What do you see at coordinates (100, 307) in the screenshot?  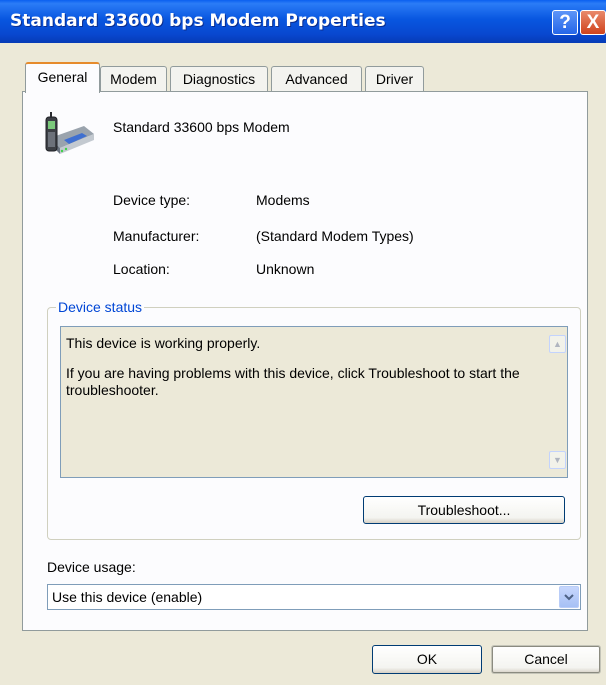 I see `device-status-legend: Device status` at bounding box center [100, 307].